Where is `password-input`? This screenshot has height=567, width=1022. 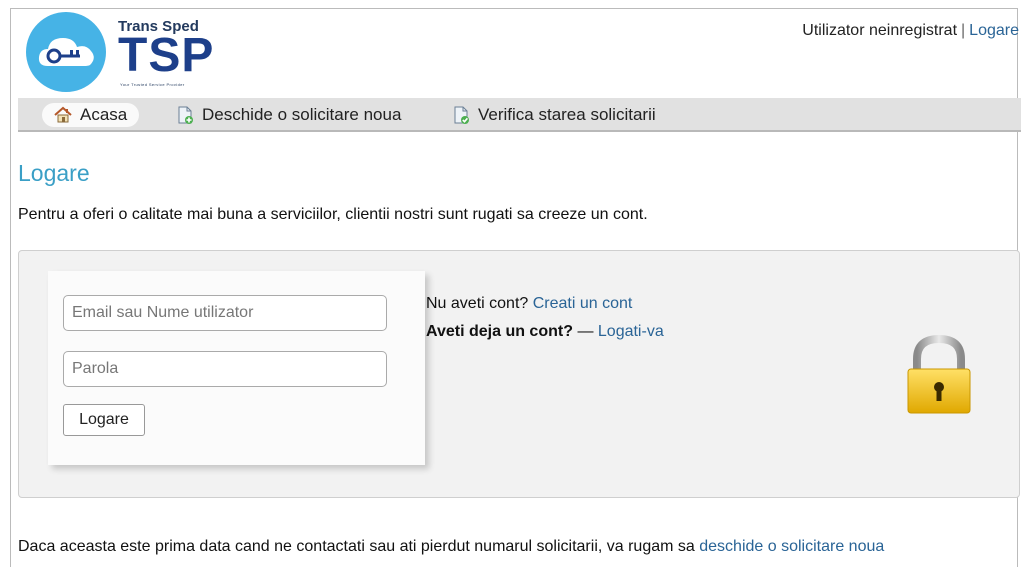
password-input is located at coordinates (225, 369).